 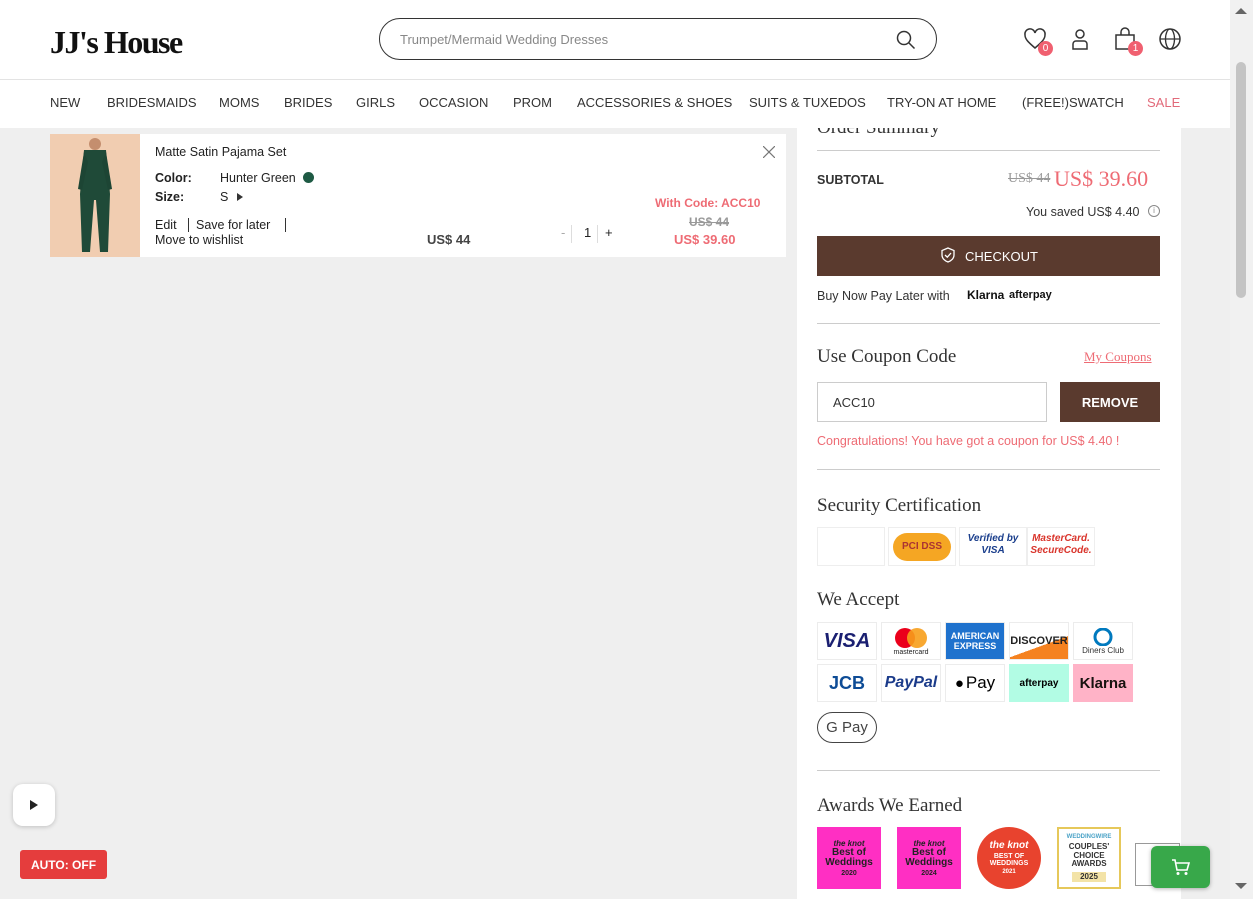 What do you see at coordinates (449, 239) in the screenshot?
I see `unit-price: US$ 44` at bounding box center [449, 239].